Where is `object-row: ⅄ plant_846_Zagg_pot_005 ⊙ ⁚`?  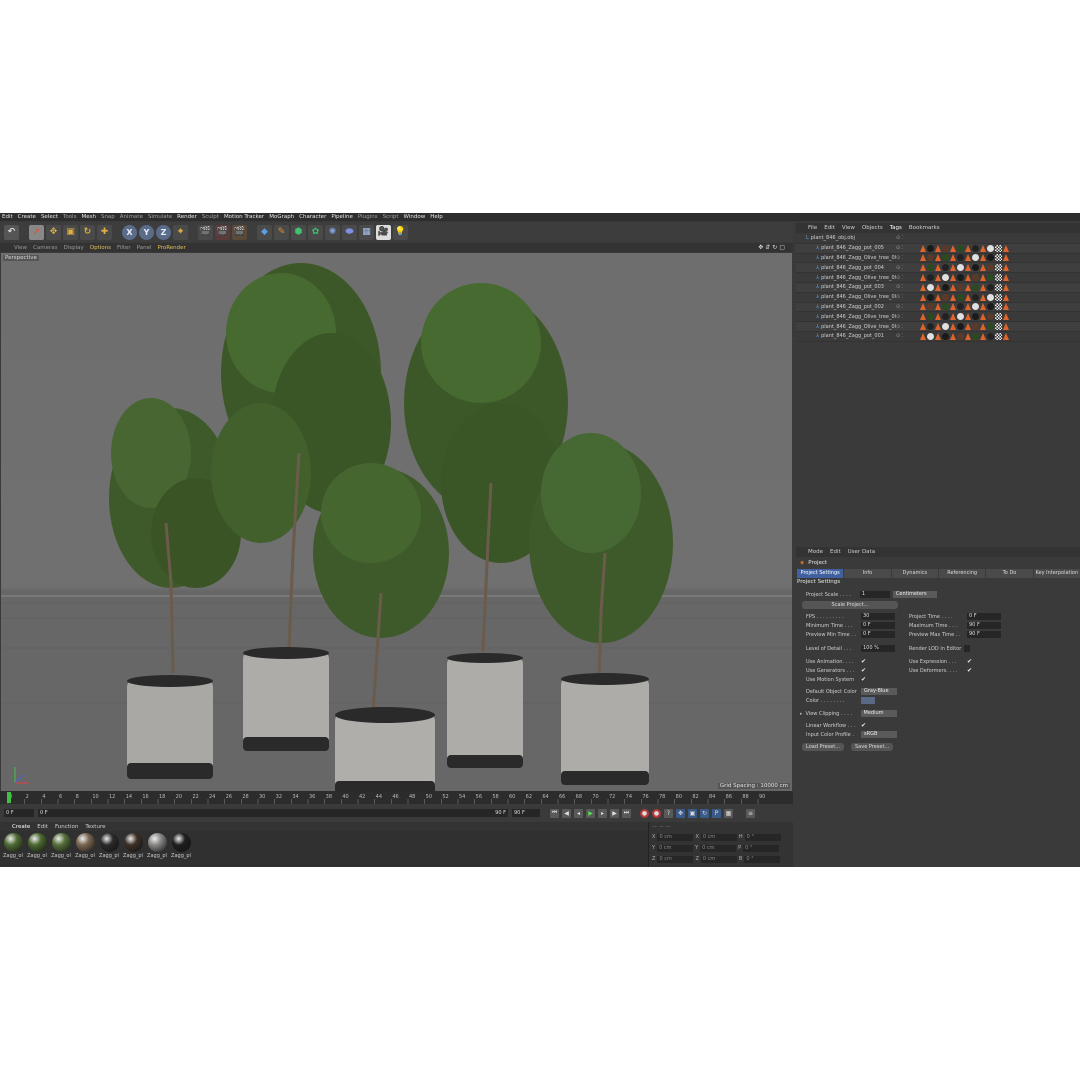
object-row: ⅄ plant_846_Zagg_pot_005 ⊙ ⁚ is located at coordinates (938, 248).